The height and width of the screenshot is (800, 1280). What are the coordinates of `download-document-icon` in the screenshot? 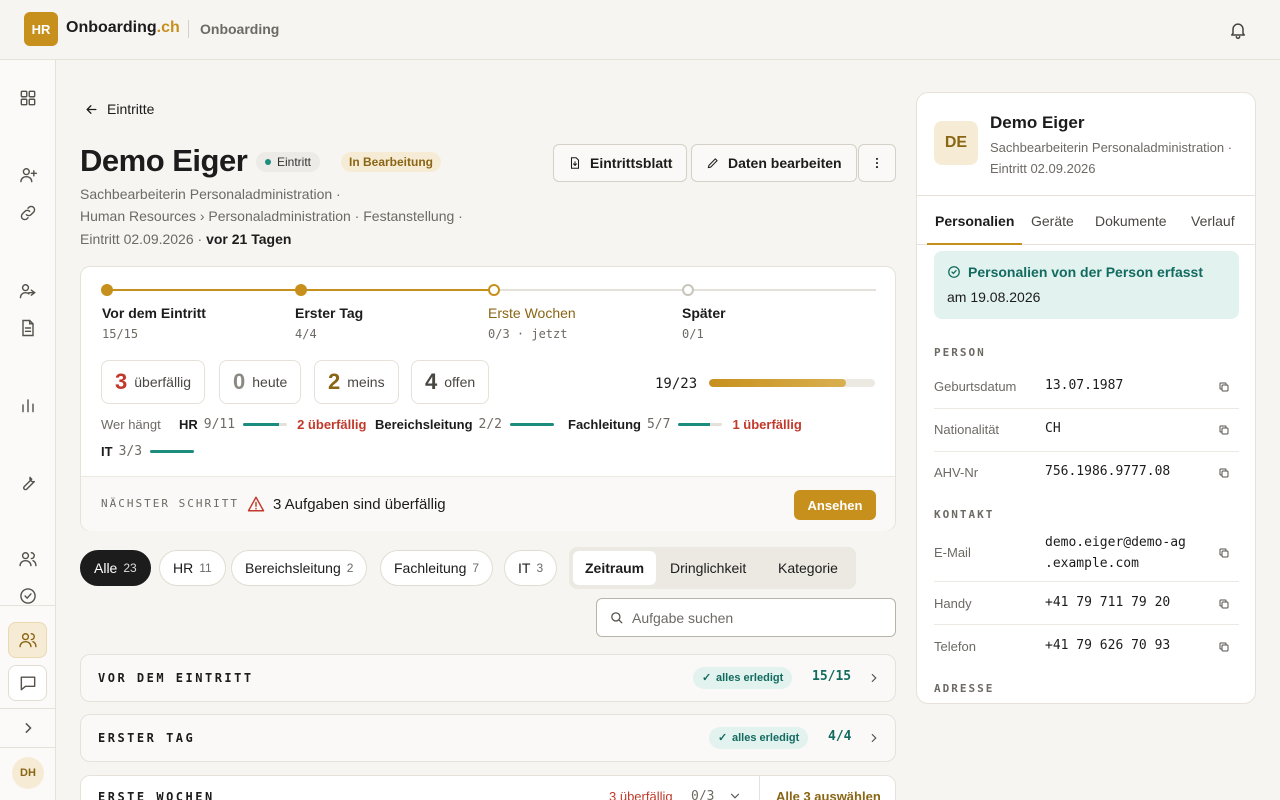 It's located at (575, 163).